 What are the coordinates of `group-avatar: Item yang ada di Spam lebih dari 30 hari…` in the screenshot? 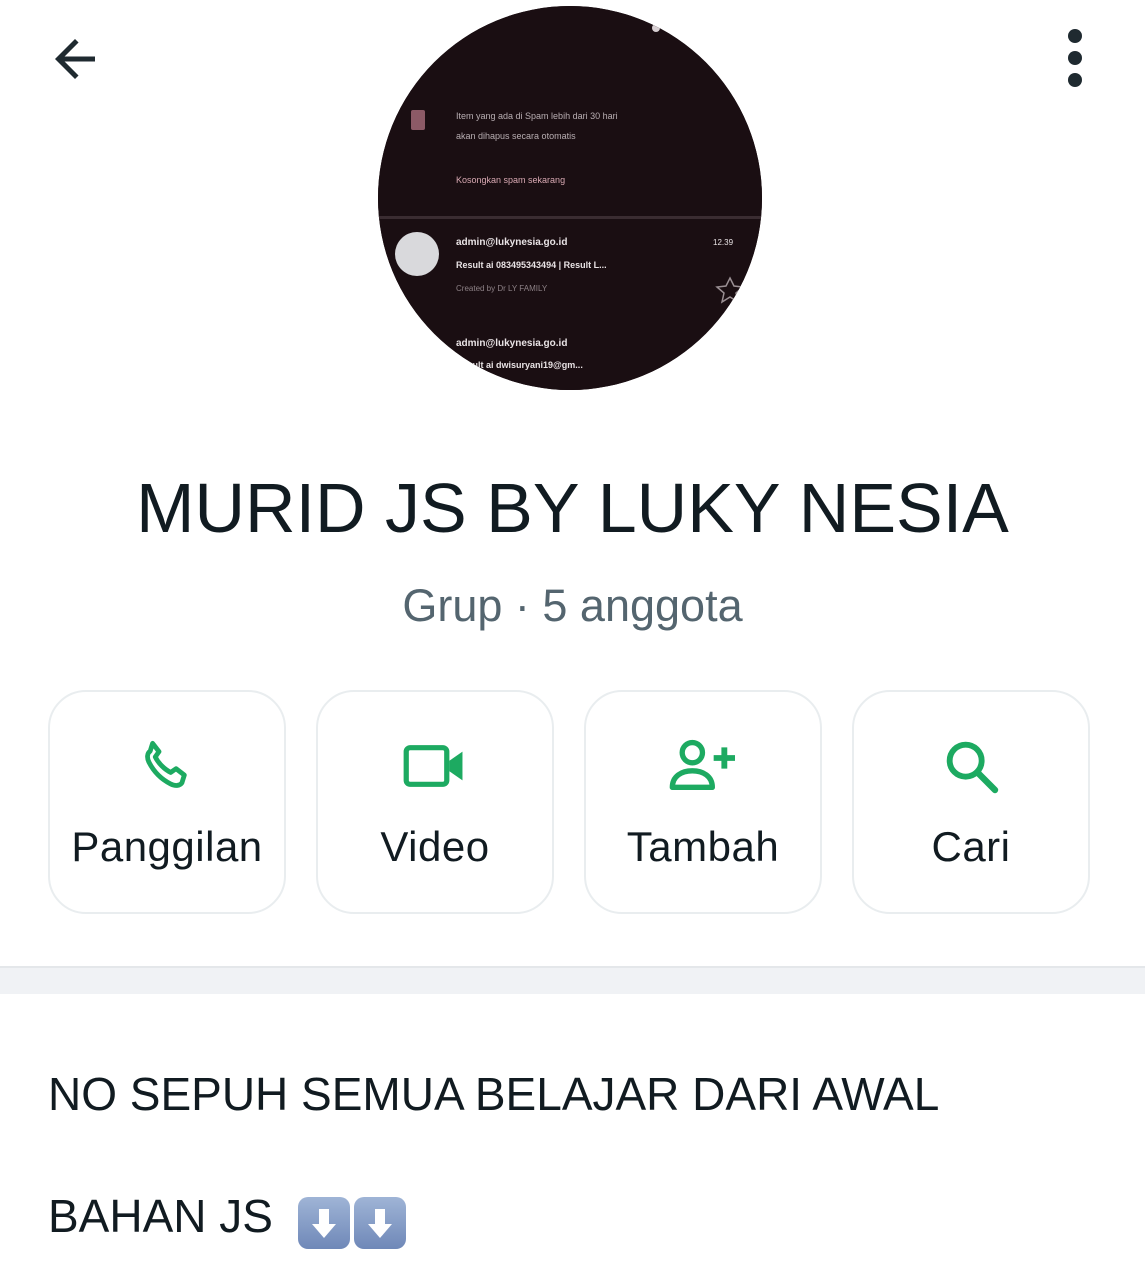 It's located at (570, 198).